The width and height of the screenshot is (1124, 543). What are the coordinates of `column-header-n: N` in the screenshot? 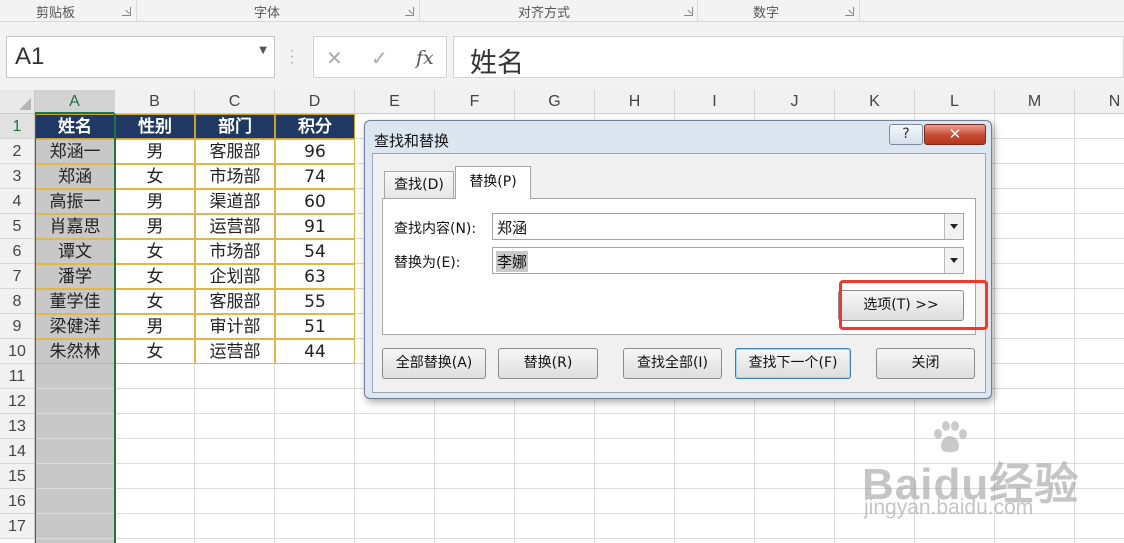 It's located at (1099, 102).